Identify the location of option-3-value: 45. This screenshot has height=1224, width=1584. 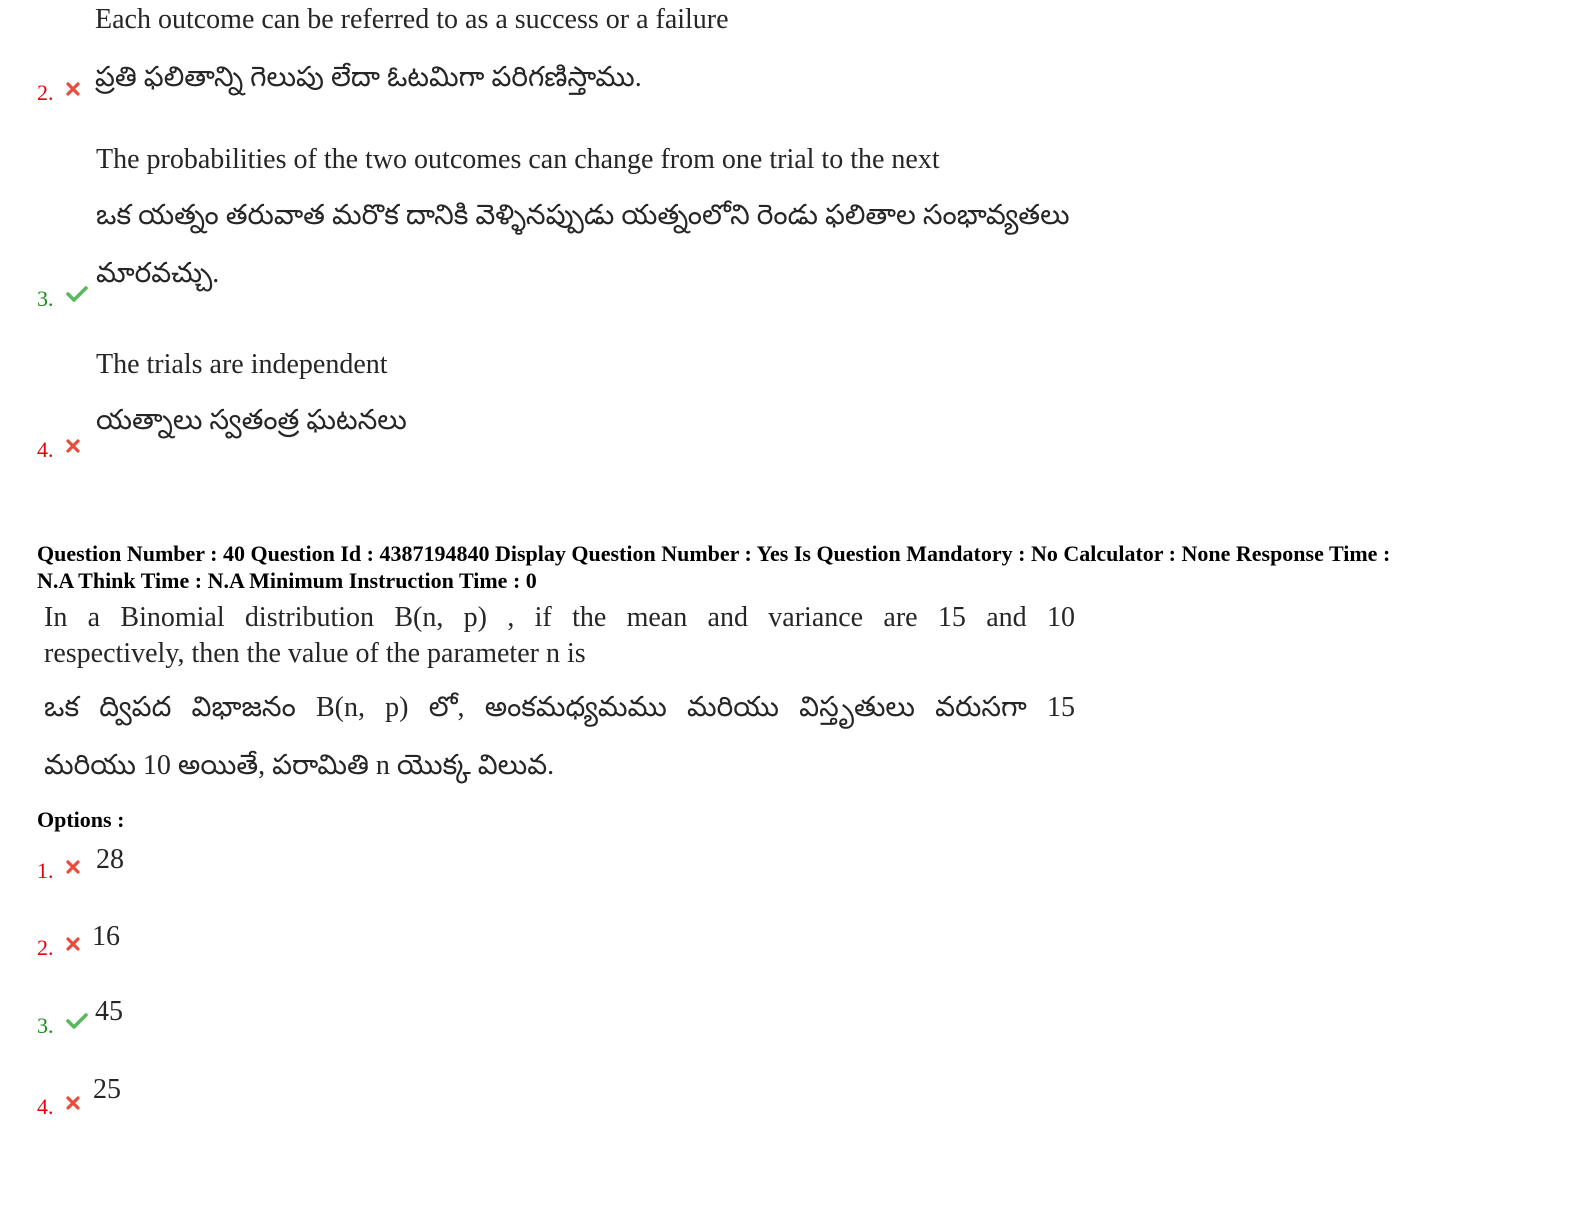
(109, 1011).